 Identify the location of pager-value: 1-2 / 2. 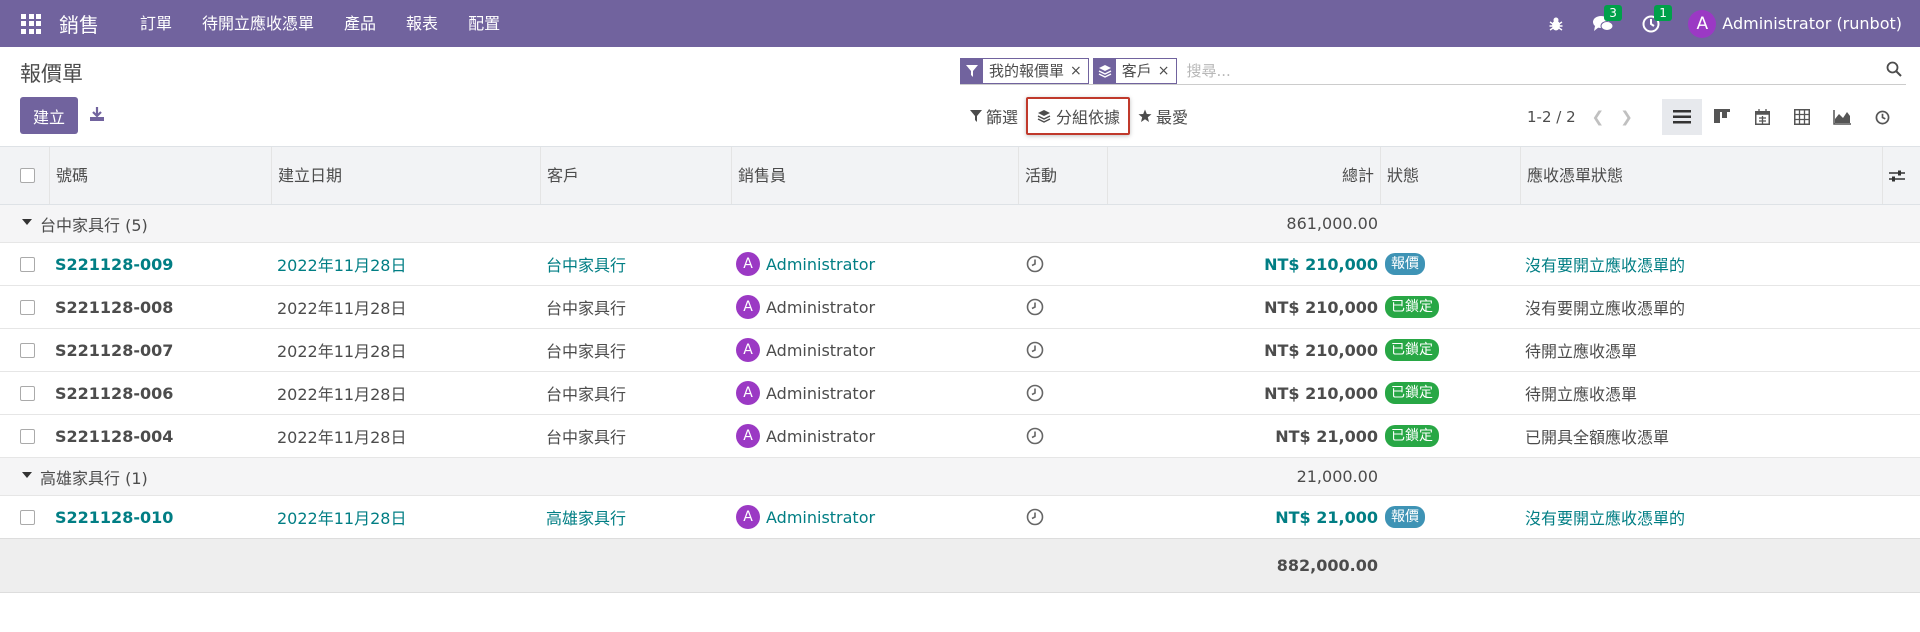
(1551, 117).